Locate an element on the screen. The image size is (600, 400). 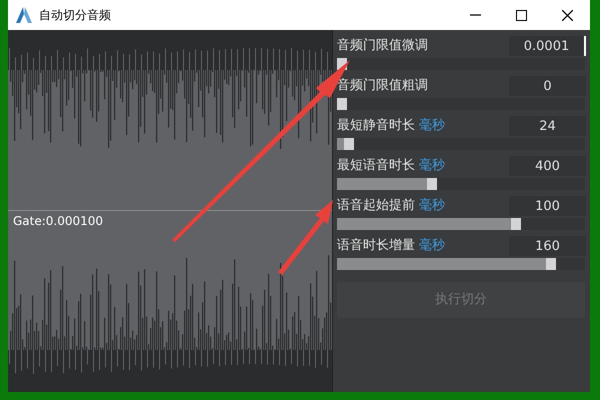
value-field: 24 is located at coordinates (547, 126).